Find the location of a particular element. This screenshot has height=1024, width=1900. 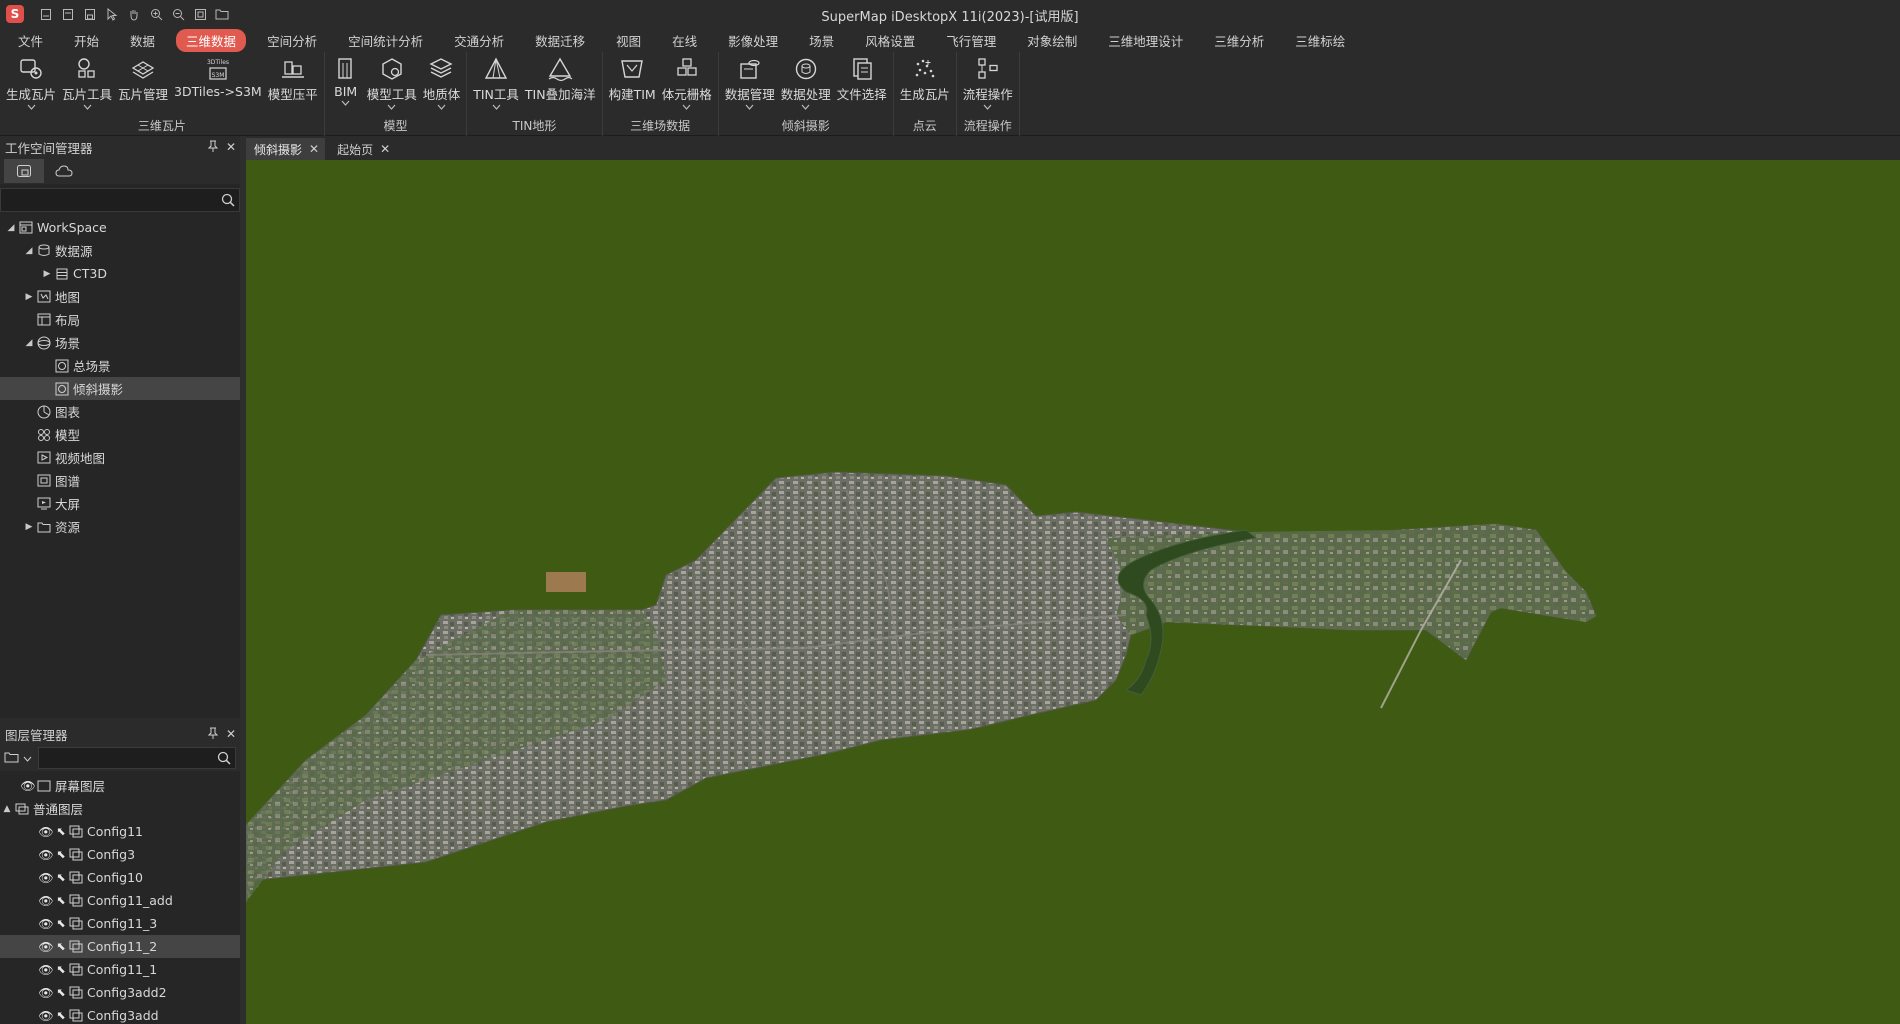

workspace-tree-node: 视频地图 is located at coordinates (120, 457).